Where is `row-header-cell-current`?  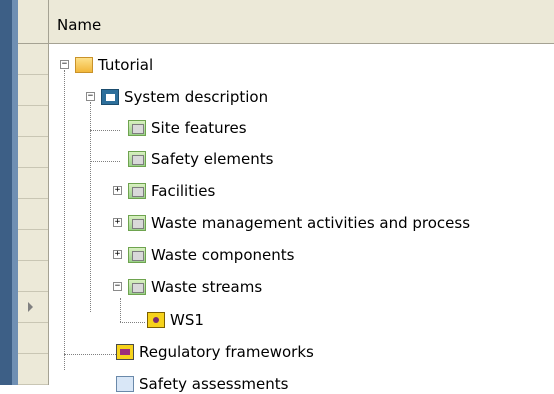
row-header-cell-current is located at coordinates (33, 307).